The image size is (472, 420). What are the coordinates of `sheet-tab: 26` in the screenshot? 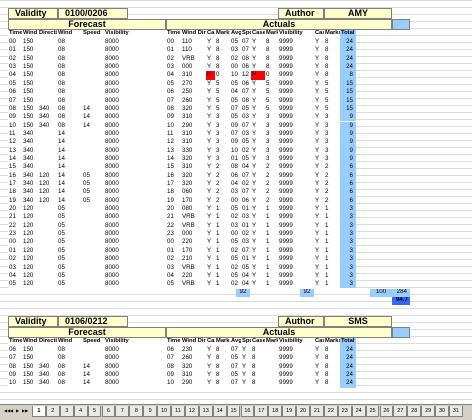 It's located at (386, 411).